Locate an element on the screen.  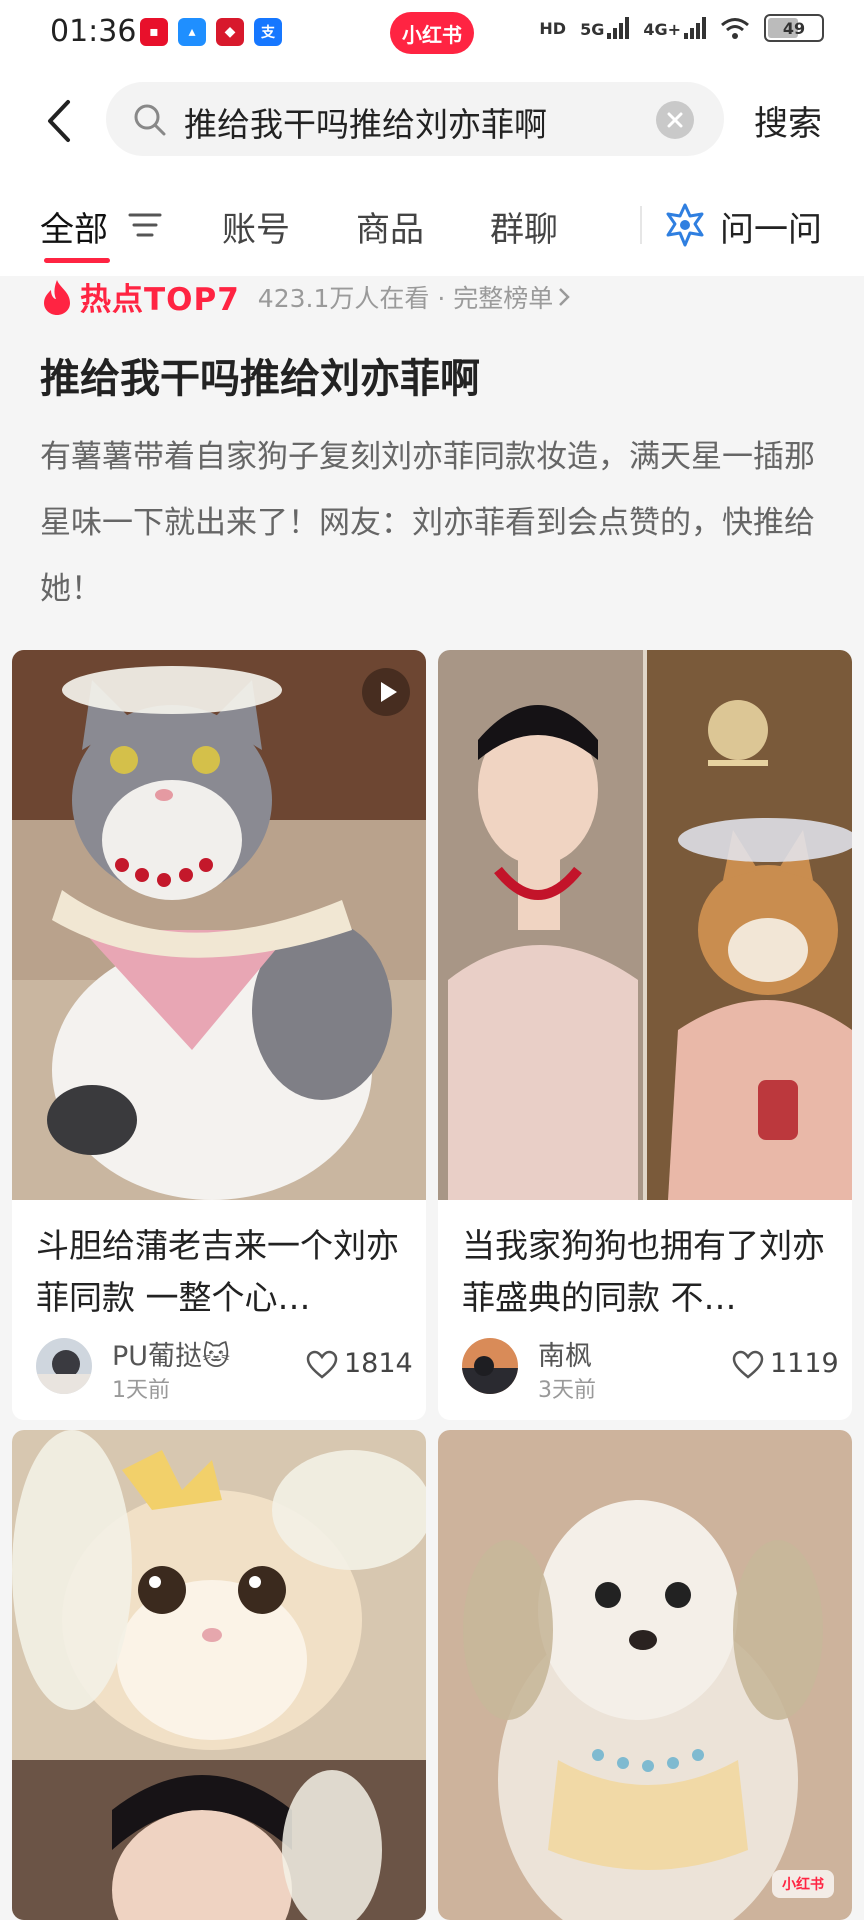
wifi-icon is located at coordinates (735, 28).